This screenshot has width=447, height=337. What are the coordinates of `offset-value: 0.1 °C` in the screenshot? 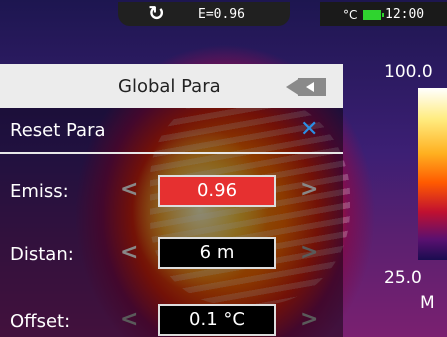 It's located at (217, 320).